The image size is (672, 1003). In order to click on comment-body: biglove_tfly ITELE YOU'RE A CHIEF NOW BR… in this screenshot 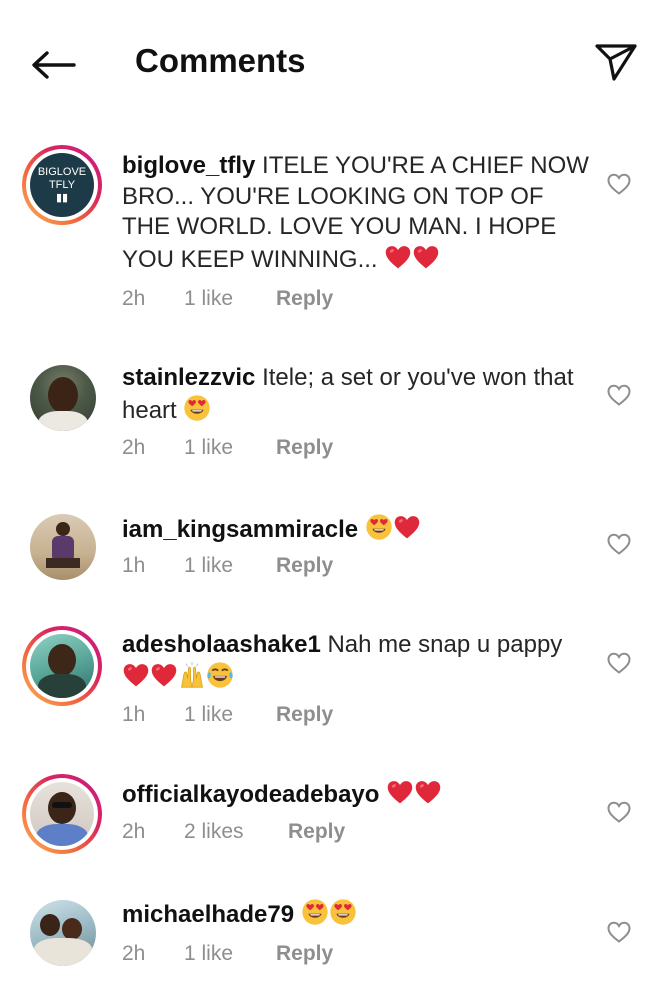, I will do `click(357, 213)`.